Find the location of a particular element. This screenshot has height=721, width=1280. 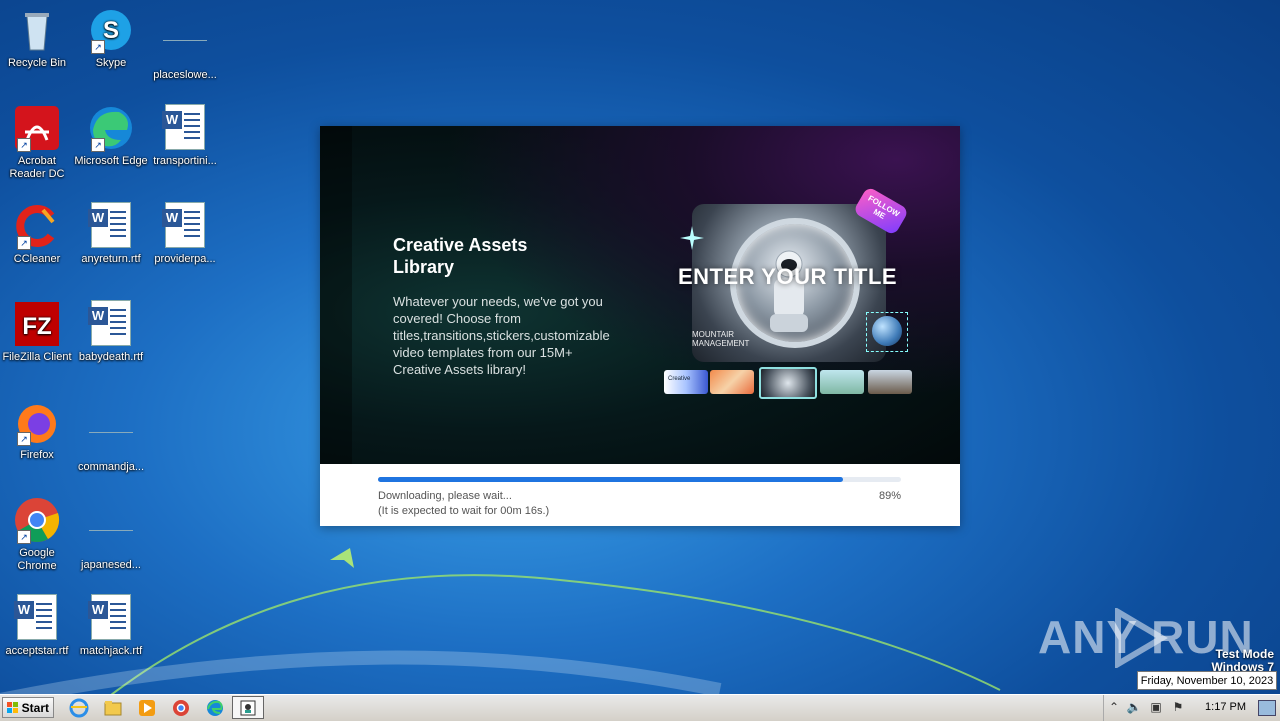

desktop-icon-label: Skype is located at coordinates (111, 63).